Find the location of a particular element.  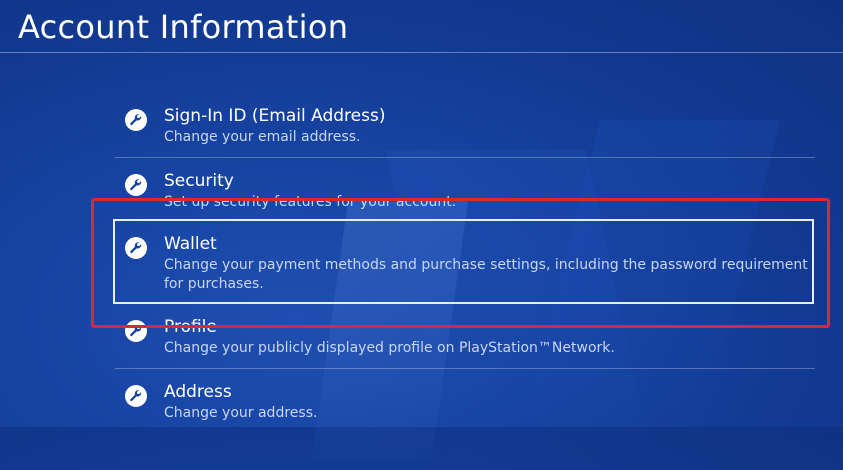

title-divider is located at coordinates (421, 52).